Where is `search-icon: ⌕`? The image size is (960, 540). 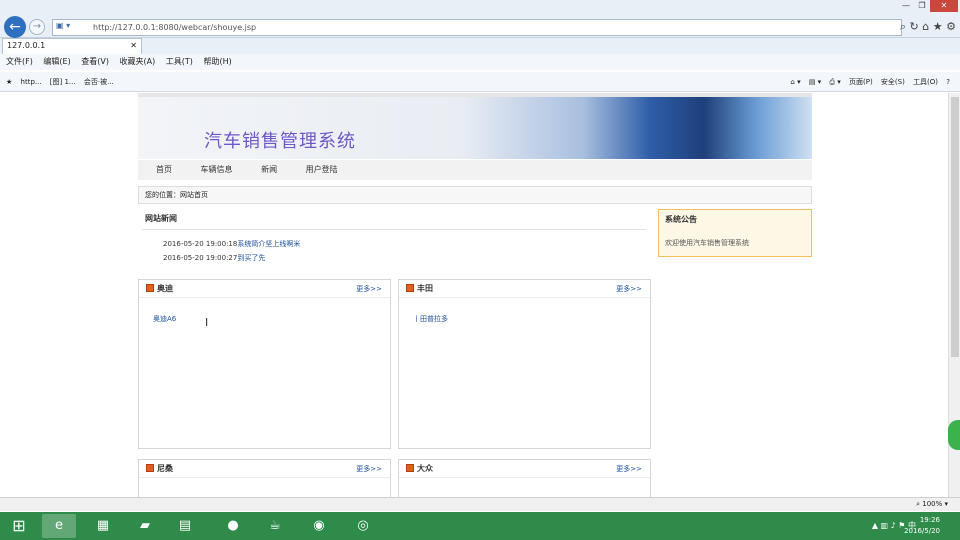 search-icon: ⌕ is located at coordinates (903, 26).